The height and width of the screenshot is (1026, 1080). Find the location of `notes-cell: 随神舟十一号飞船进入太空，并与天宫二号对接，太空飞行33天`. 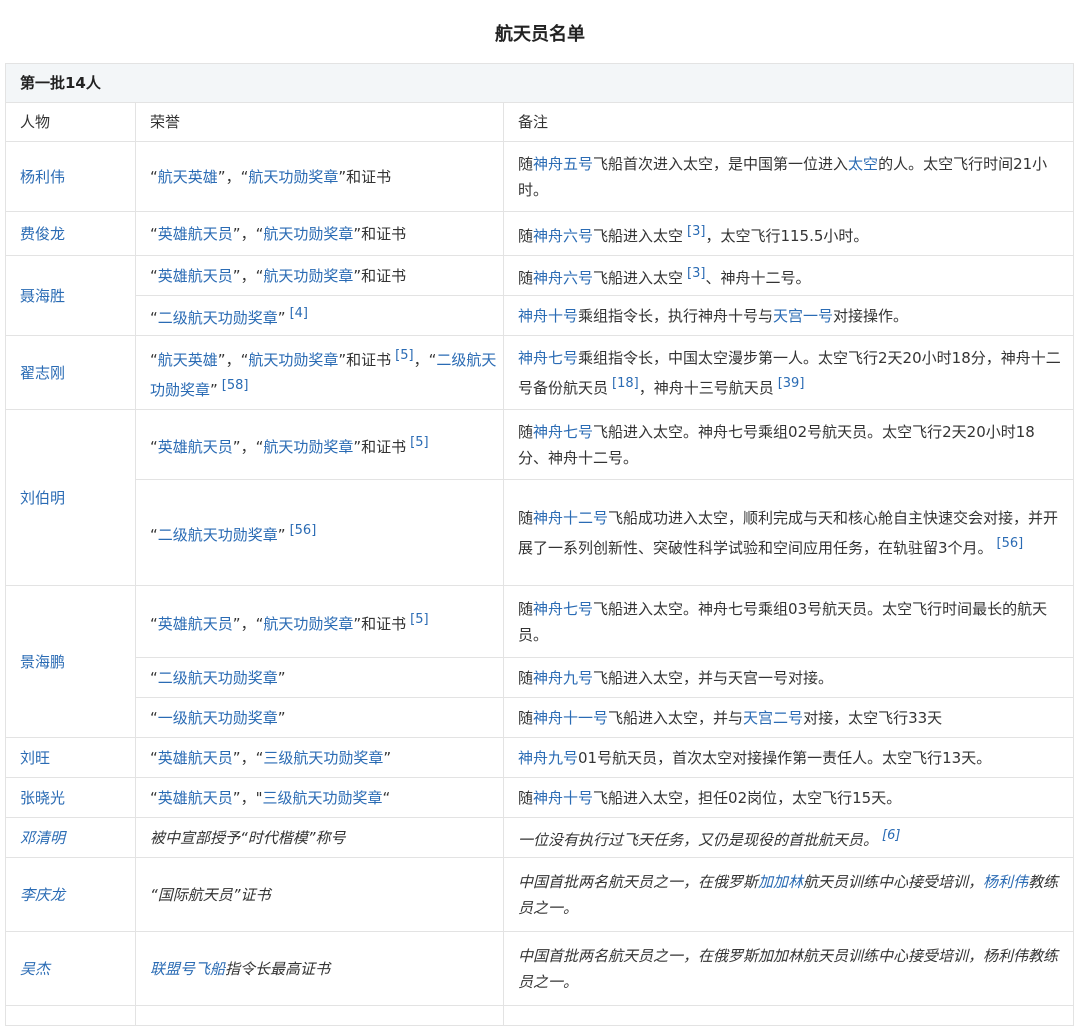

notes-cell: 随神舟十一号飞船进入太空，并与天宫二号对接，太空飞行33天 is located at coordinates (788, 717).